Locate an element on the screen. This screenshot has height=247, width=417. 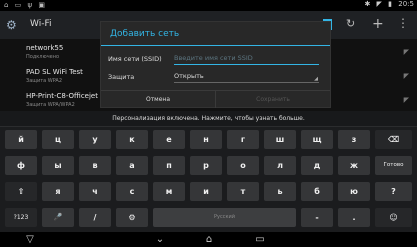
key: й is located at coordinates (21, 139).